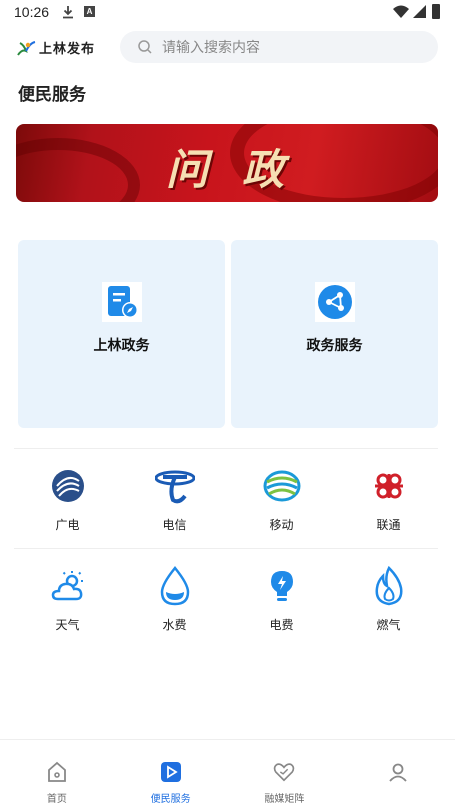  I want to click on service-liantong: 联通, so click(388, 499).